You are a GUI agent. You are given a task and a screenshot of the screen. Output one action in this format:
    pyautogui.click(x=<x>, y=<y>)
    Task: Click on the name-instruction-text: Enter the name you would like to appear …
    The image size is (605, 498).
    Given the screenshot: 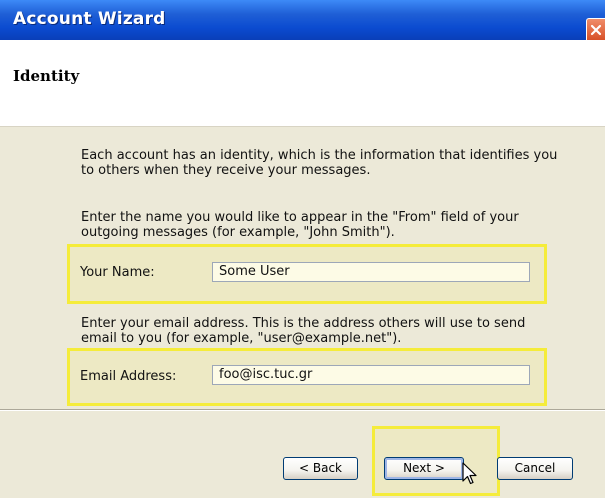 What is the action you would take?
    pyautogui.click(x=300, y=225)
    